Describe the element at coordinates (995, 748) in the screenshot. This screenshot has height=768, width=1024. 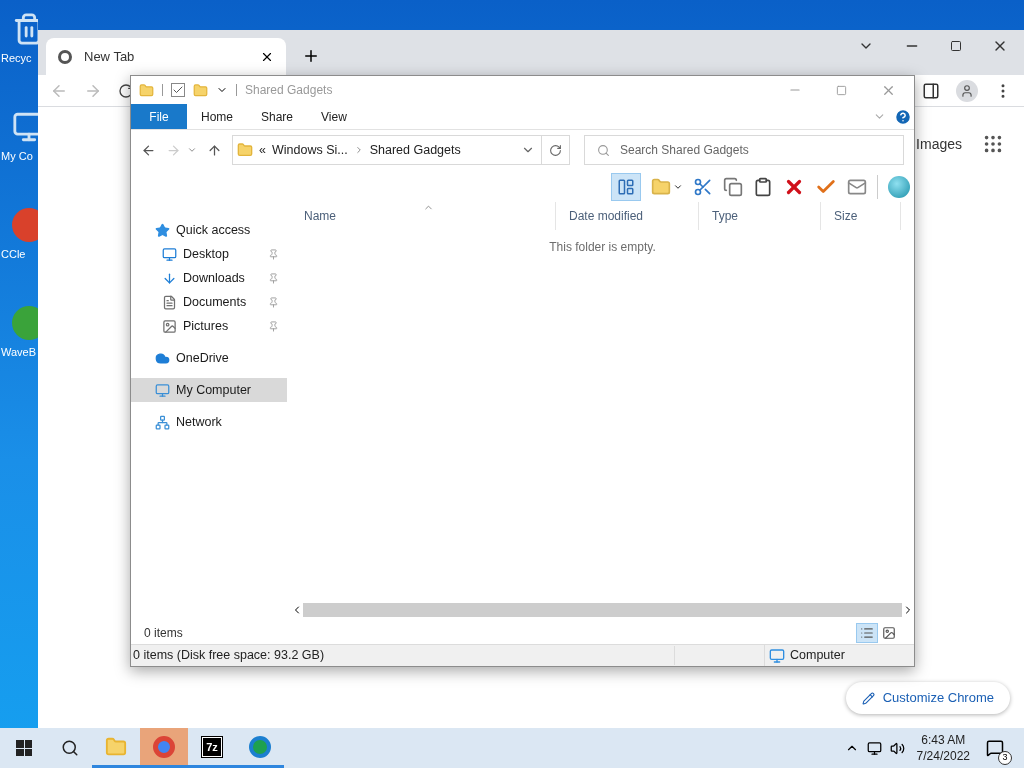
I see `notifications-icon` at that location.